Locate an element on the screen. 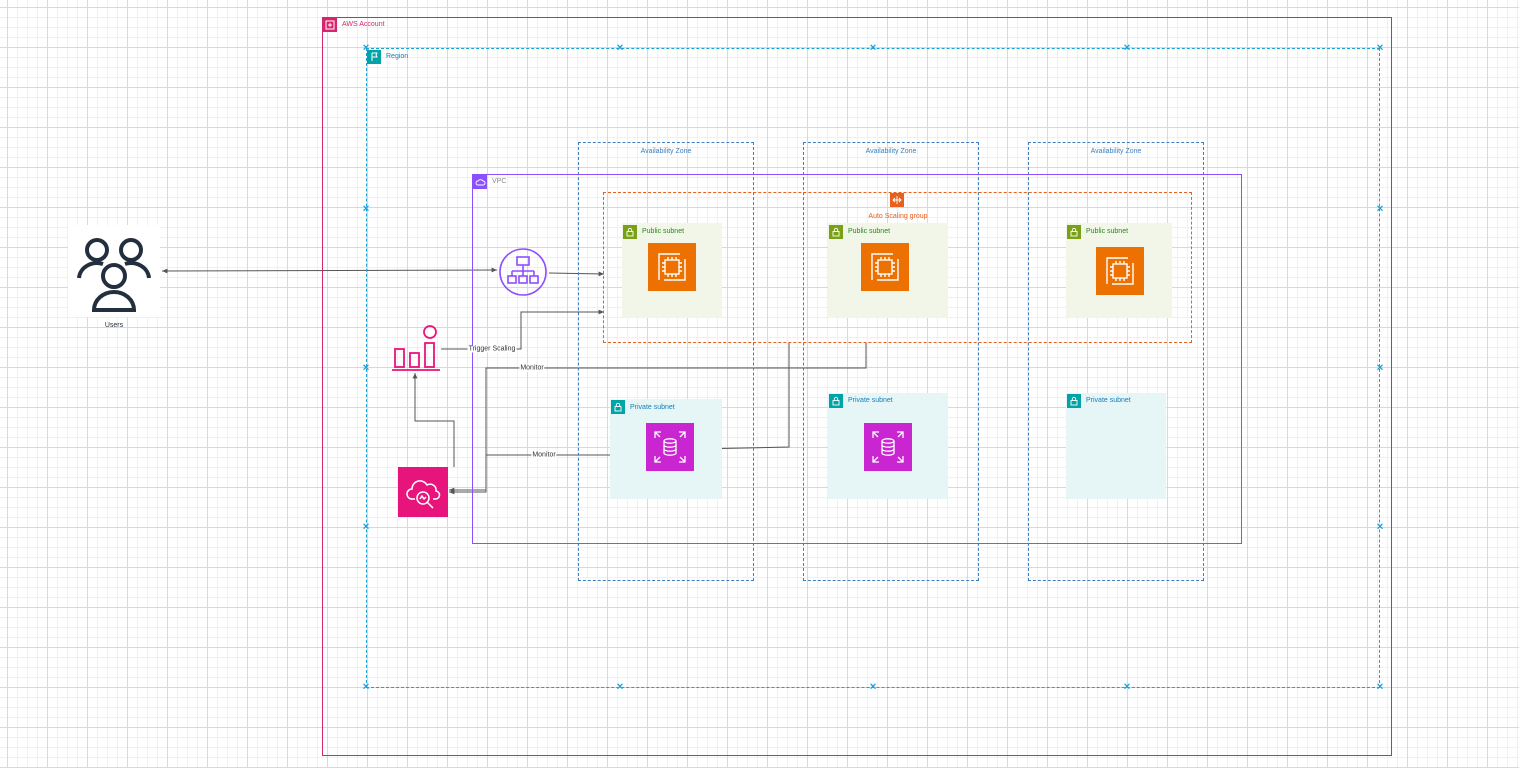 The image size is (1519, 768). public-subnet-2-label: Public subnet is located at coordinates (869, 231).